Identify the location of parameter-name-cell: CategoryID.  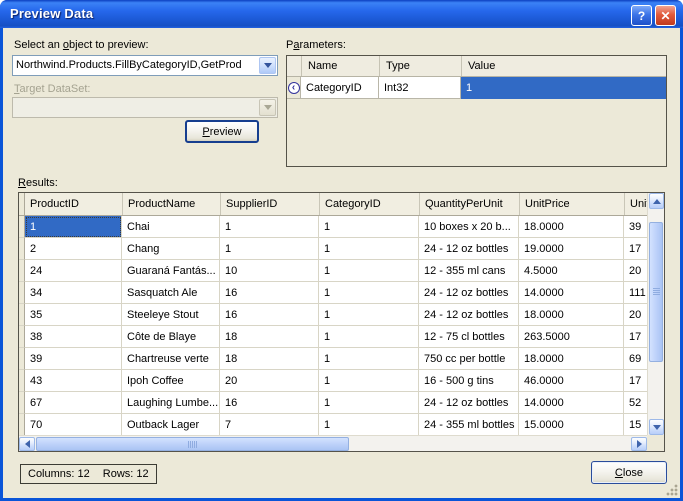
(340, 88).